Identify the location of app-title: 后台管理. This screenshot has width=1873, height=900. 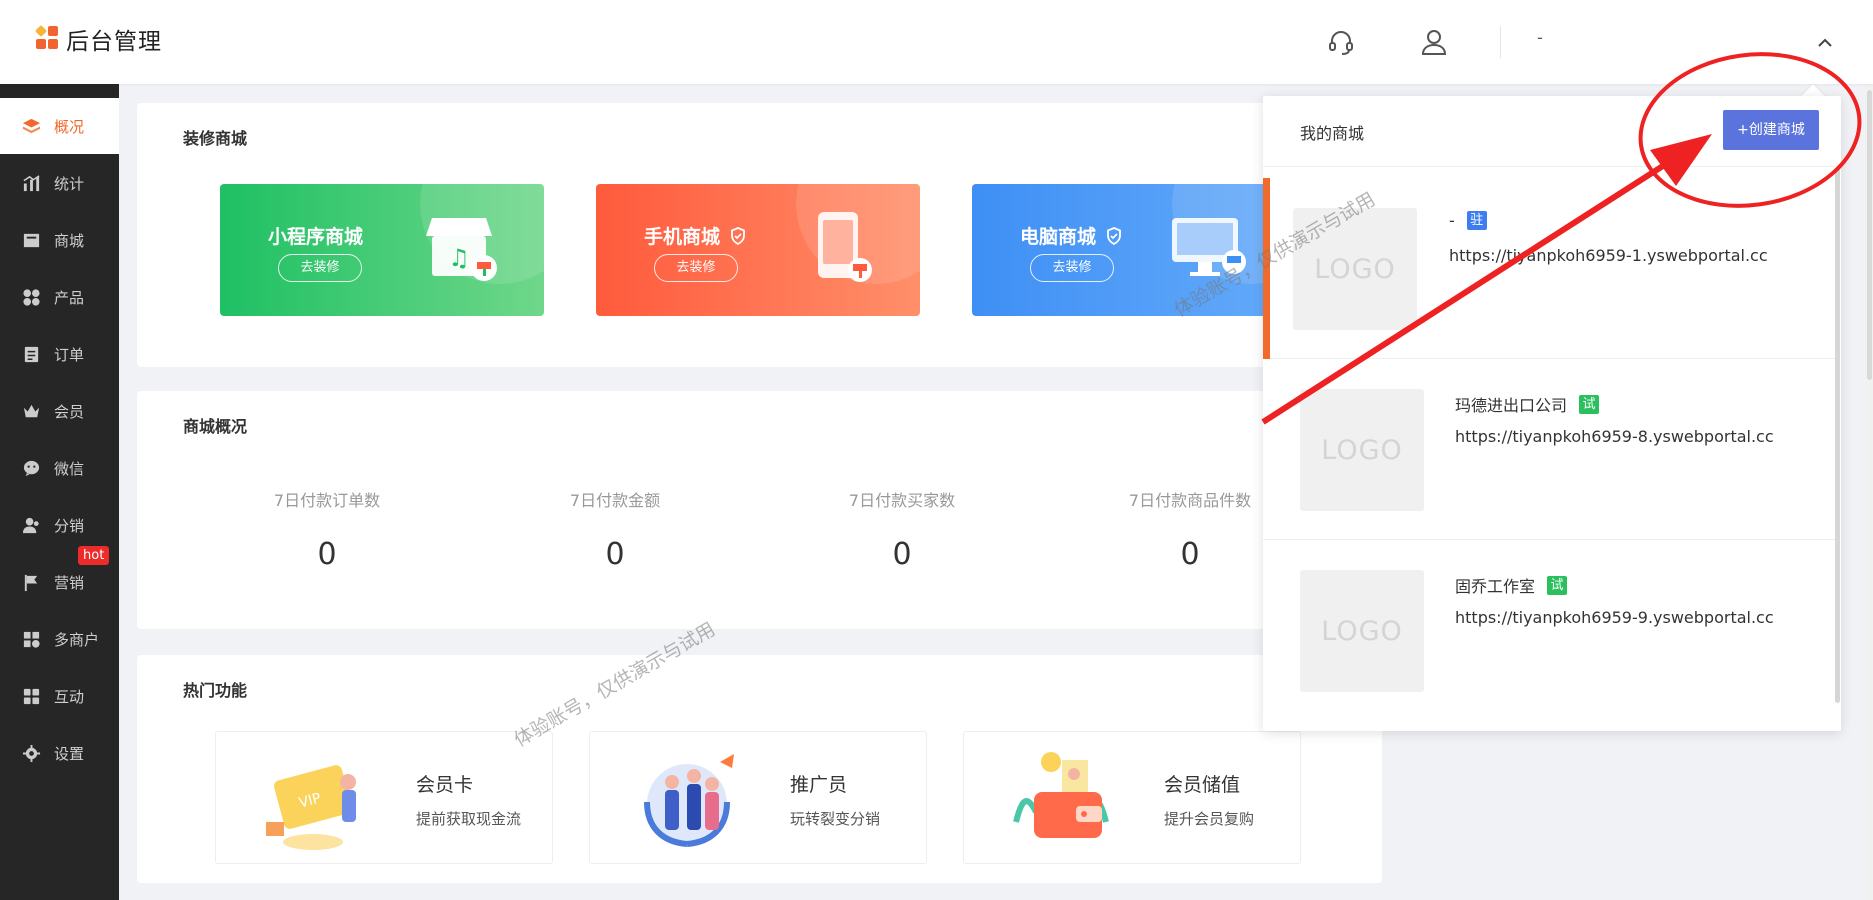
(114, 42).